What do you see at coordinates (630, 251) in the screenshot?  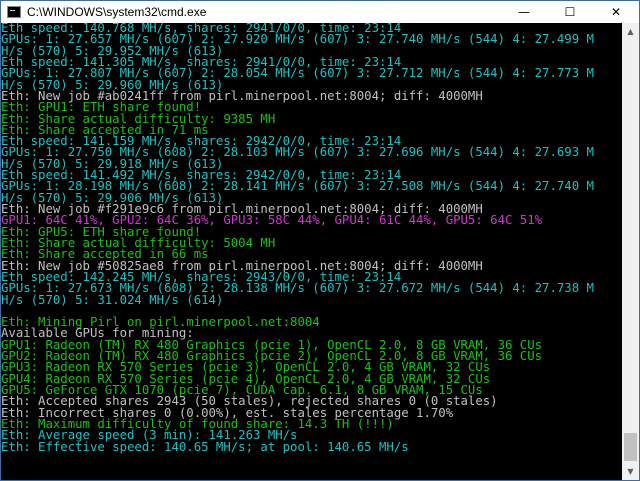 I see `vertical-scrollbar: ▲ ▼` at bounding box center [630, 251].